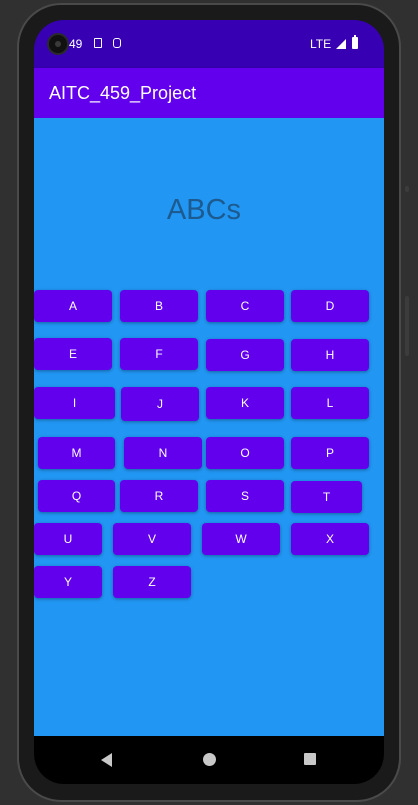  I want to click on recents-icon, so click(310, 759).